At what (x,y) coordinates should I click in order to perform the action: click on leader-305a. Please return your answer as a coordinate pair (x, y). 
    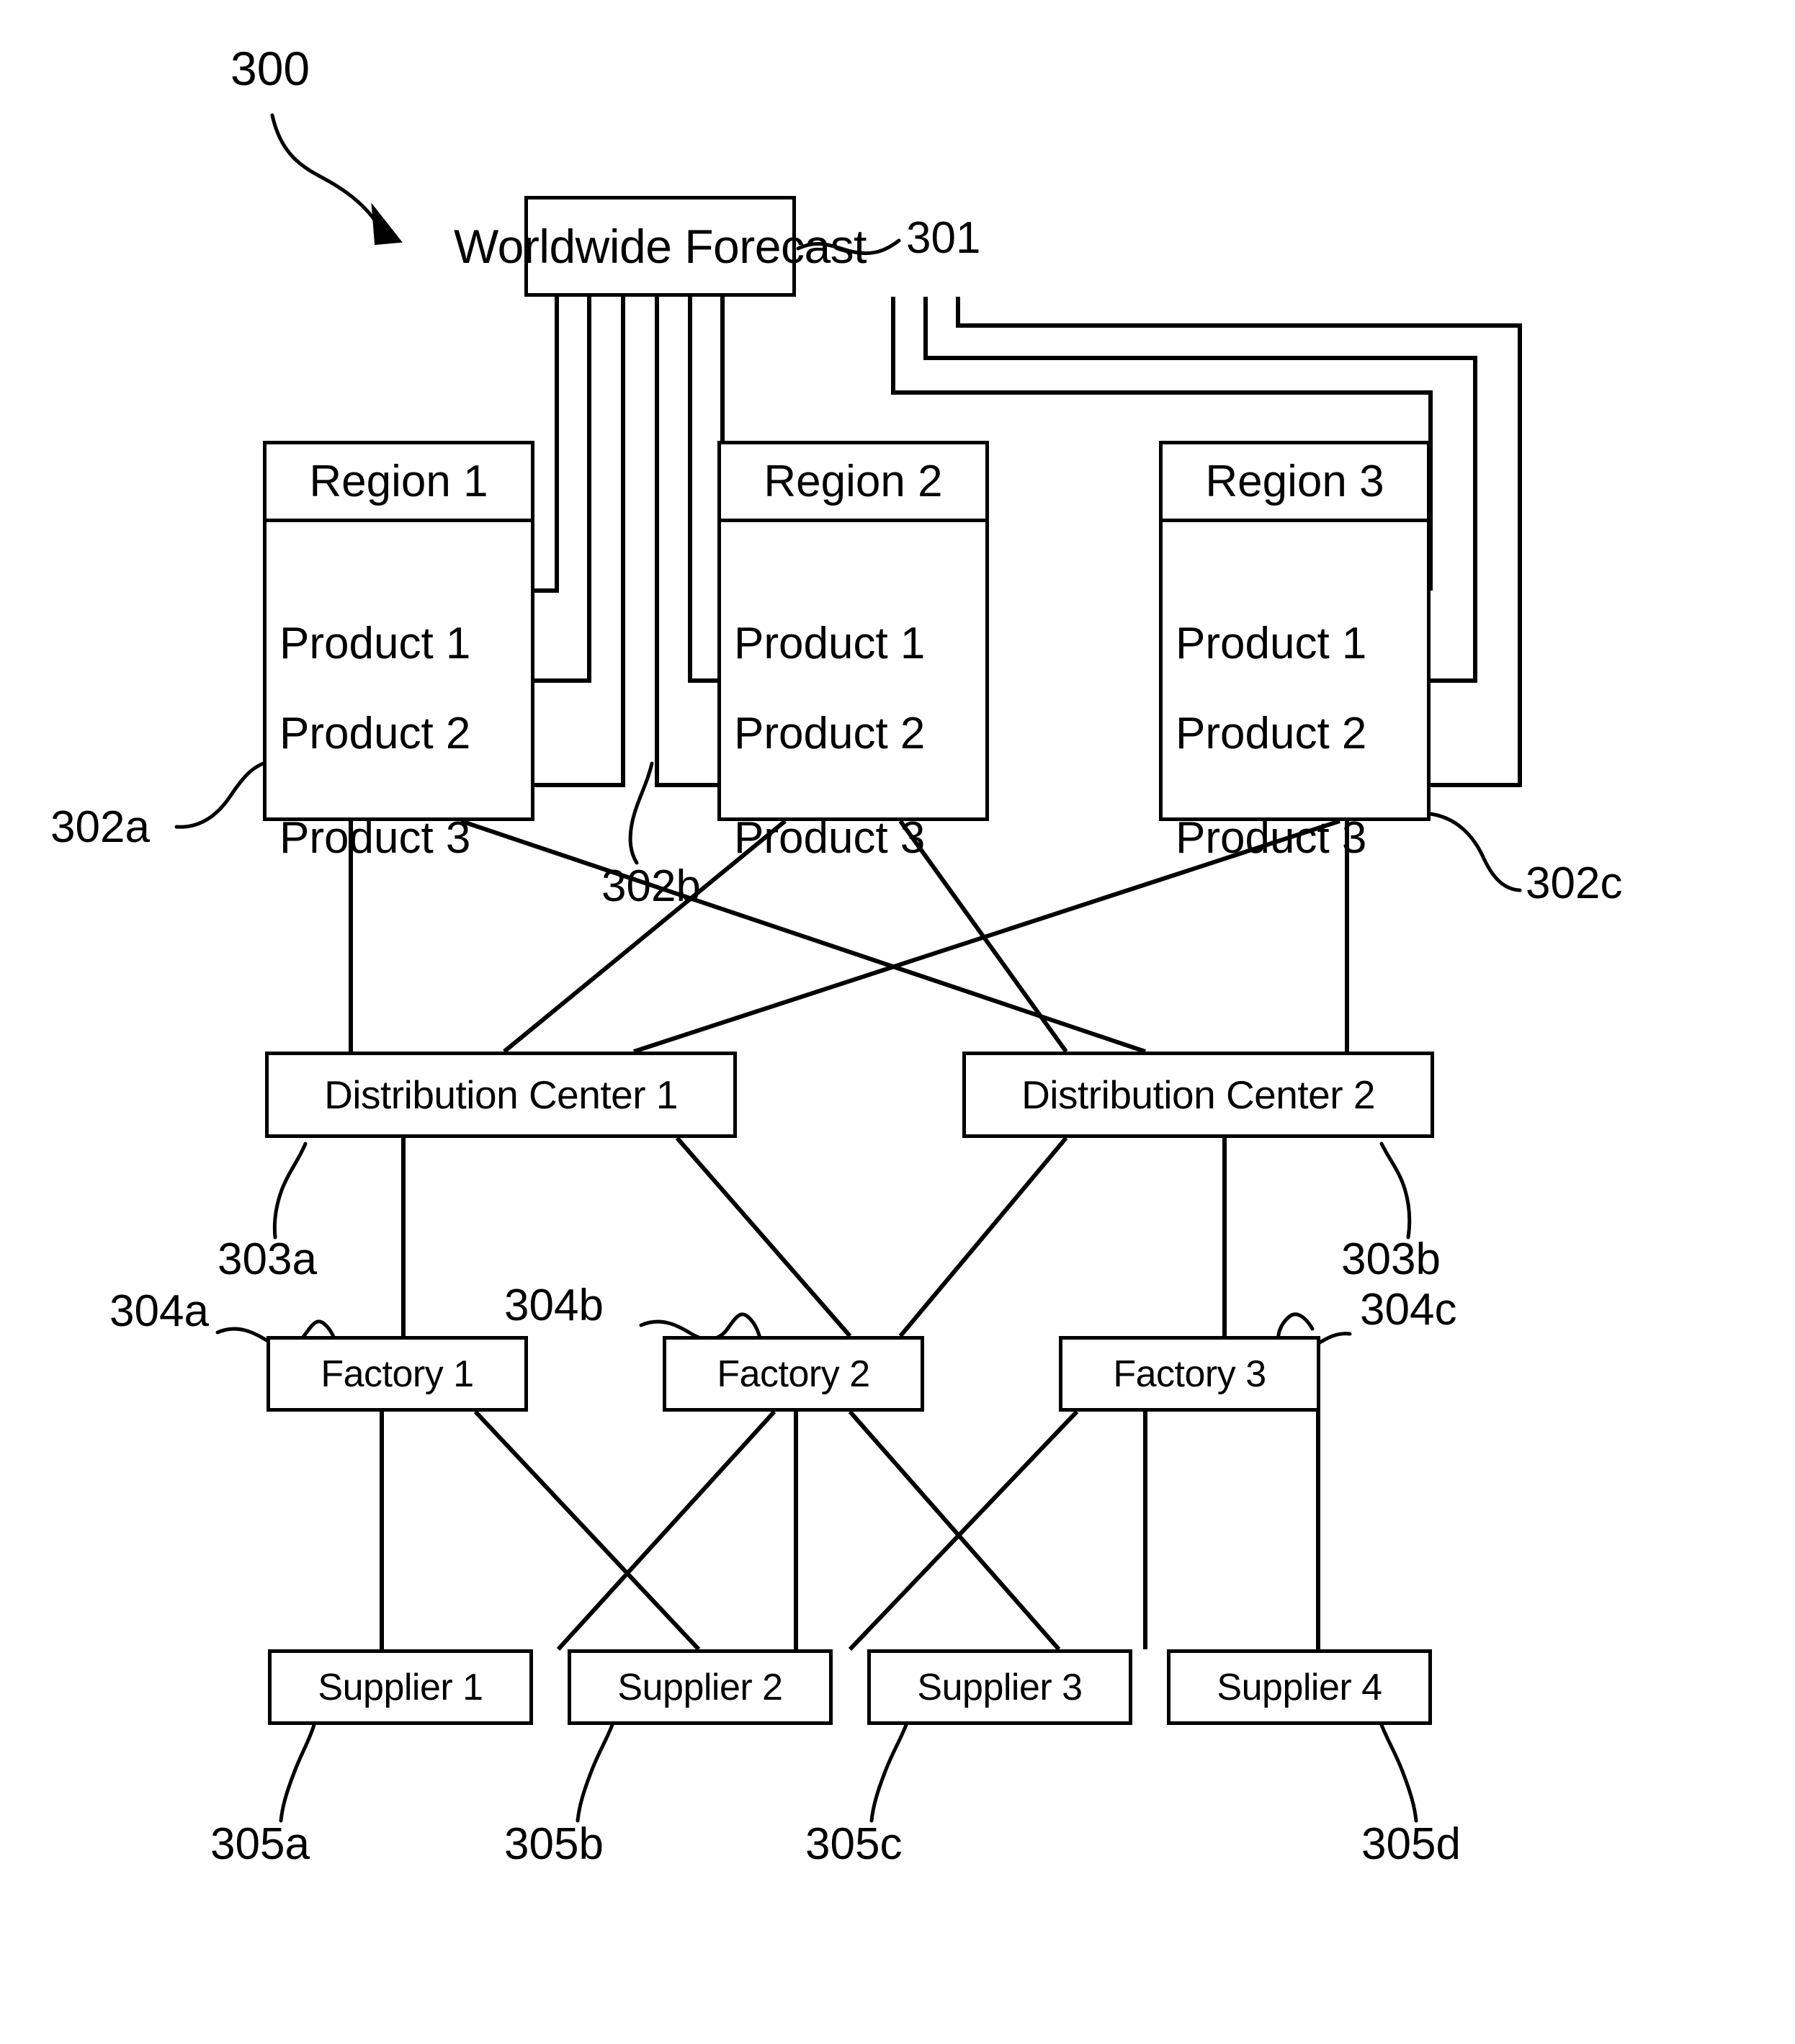
    Looking at the image, I should click on (297, 1773).